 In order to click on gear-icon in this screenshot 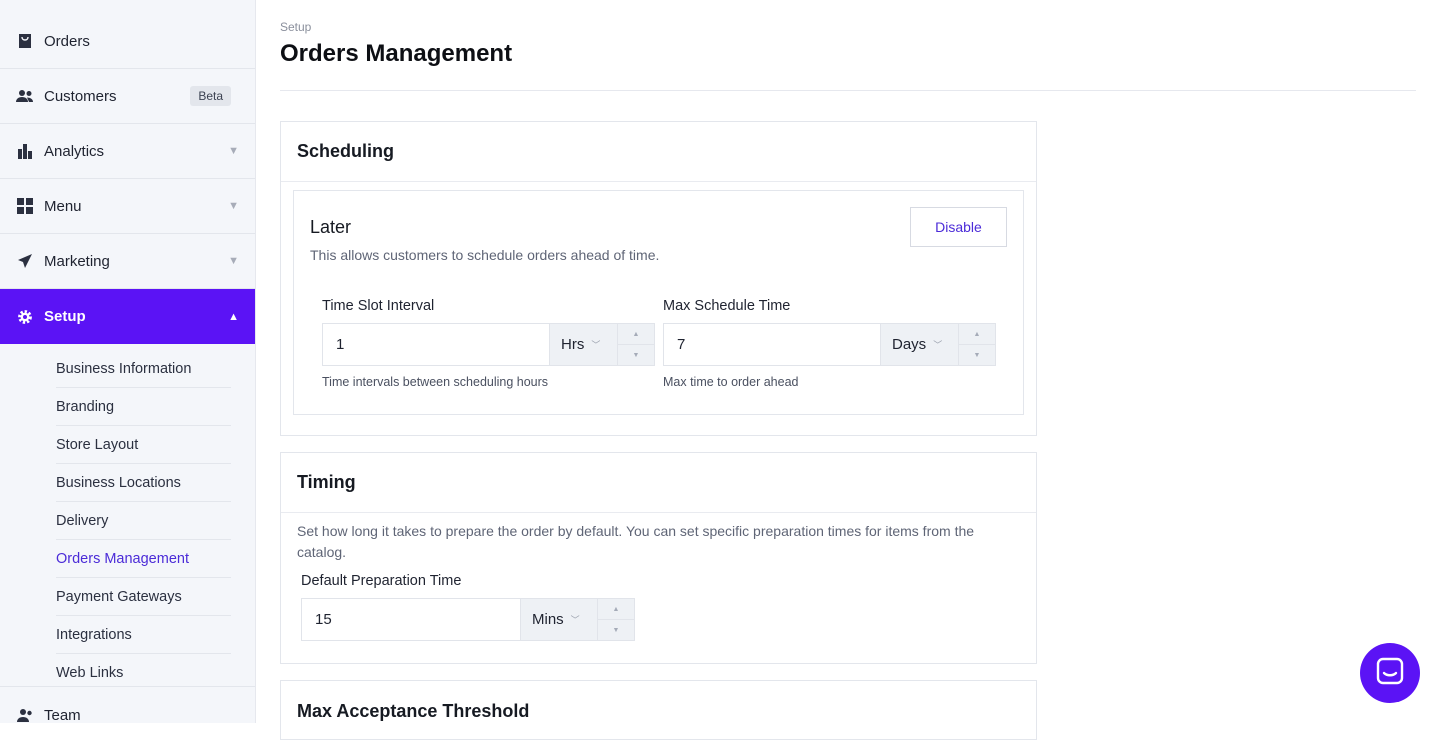, I will do `click(25, 317)`.